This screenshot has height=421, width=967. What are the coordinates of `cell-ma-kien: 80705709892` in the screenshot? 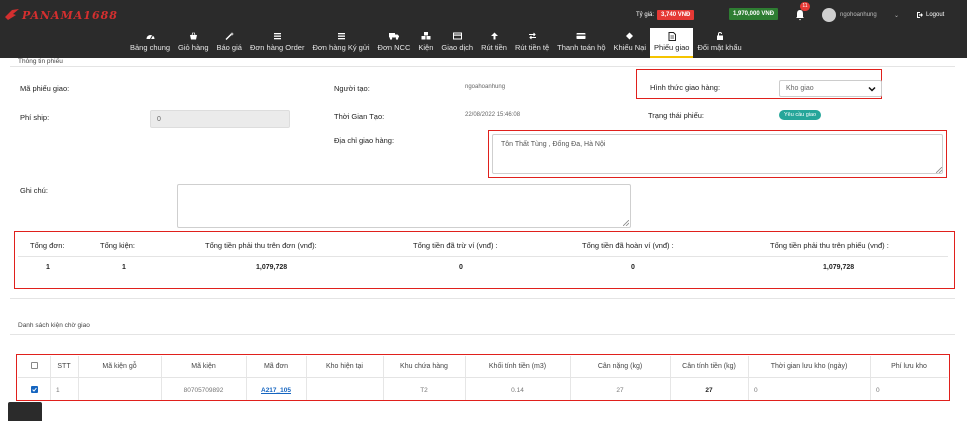 It's located at (203, 390).